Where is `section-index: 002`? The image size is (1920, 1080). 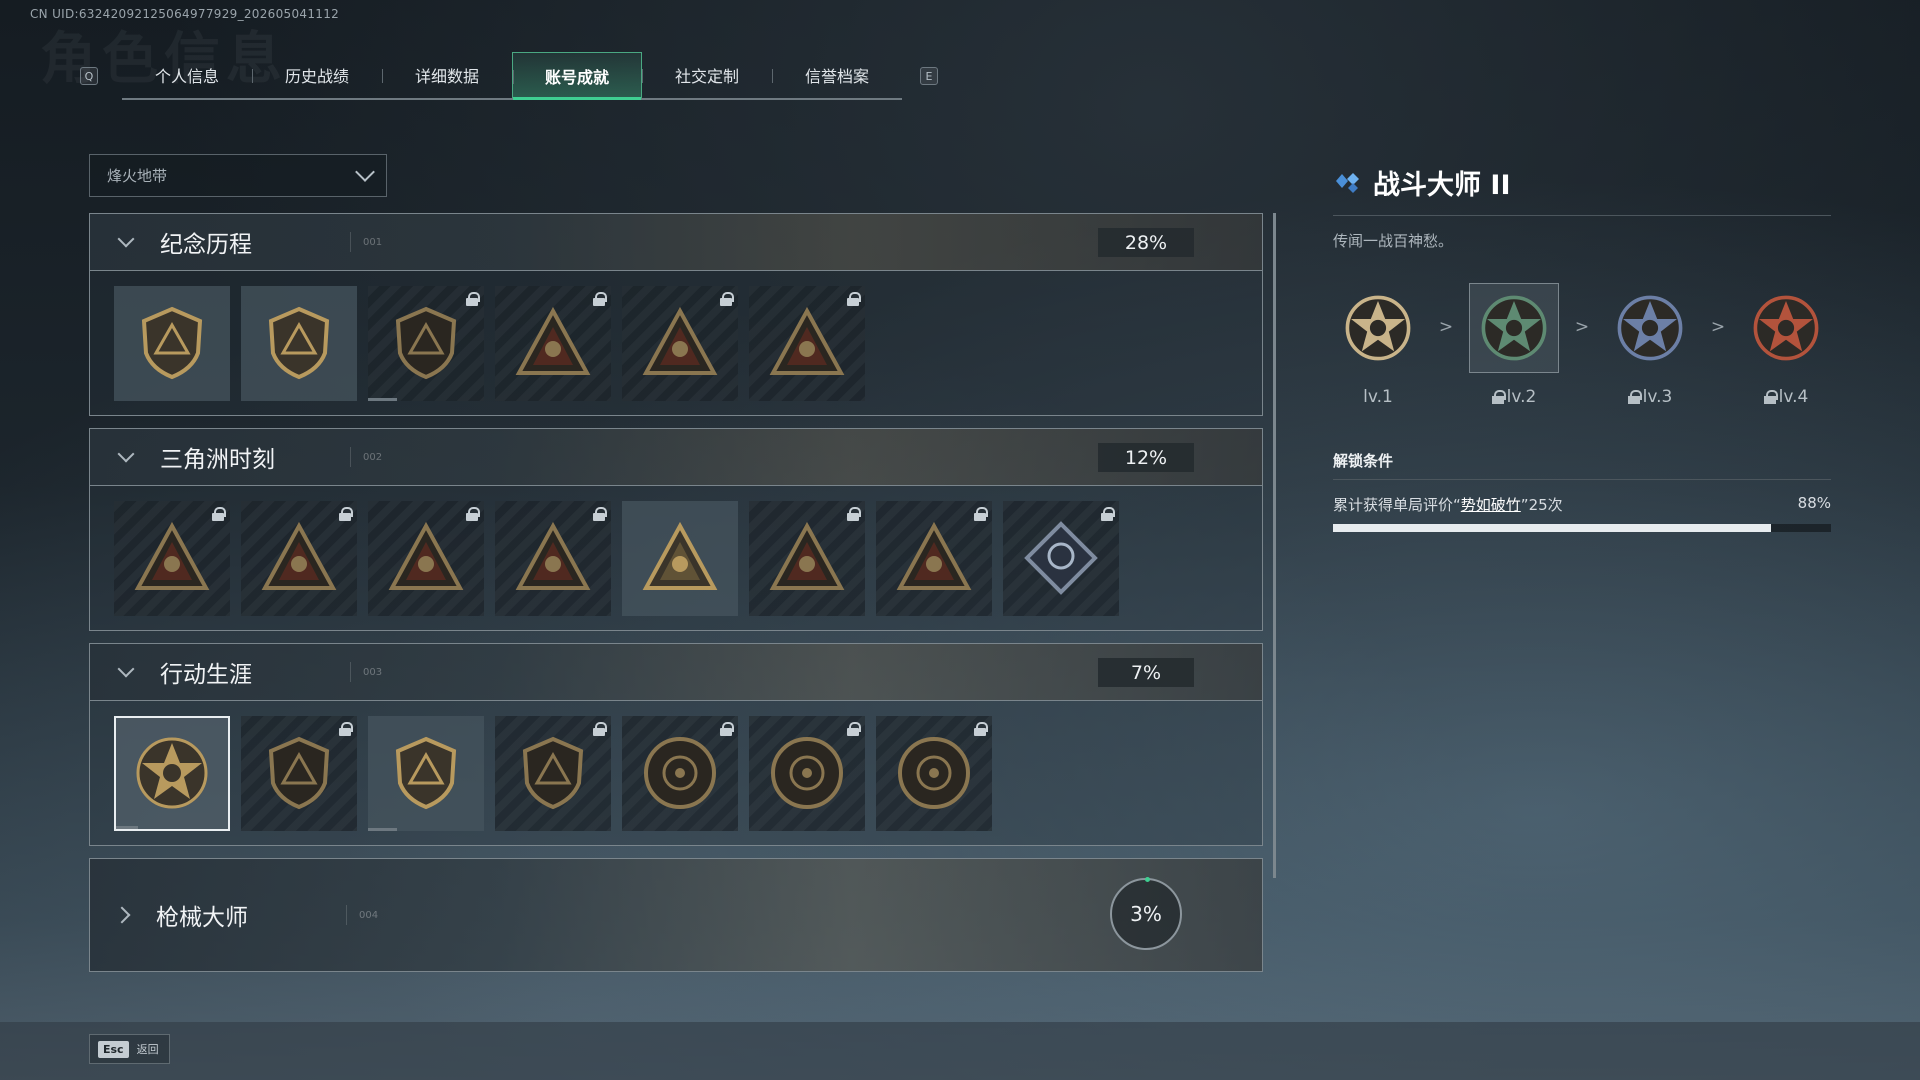
section-index: 002 is located at coordinates (366, 457).